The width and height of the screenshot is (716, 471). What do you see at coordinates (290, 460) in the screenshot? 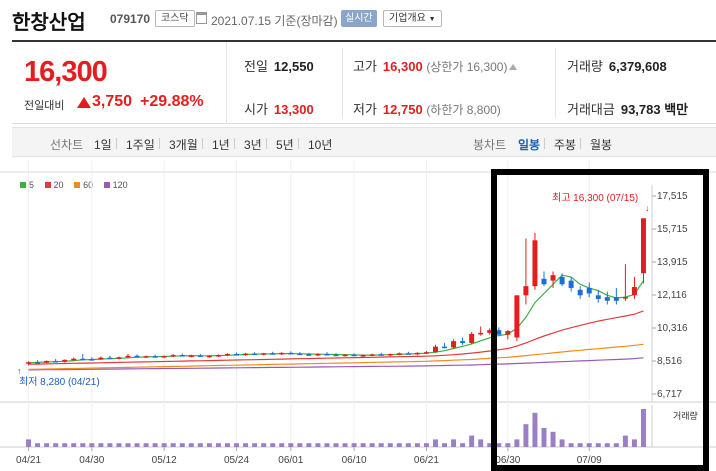
I see `x-tick-label: 06/01` at bounding box center [290, 460].